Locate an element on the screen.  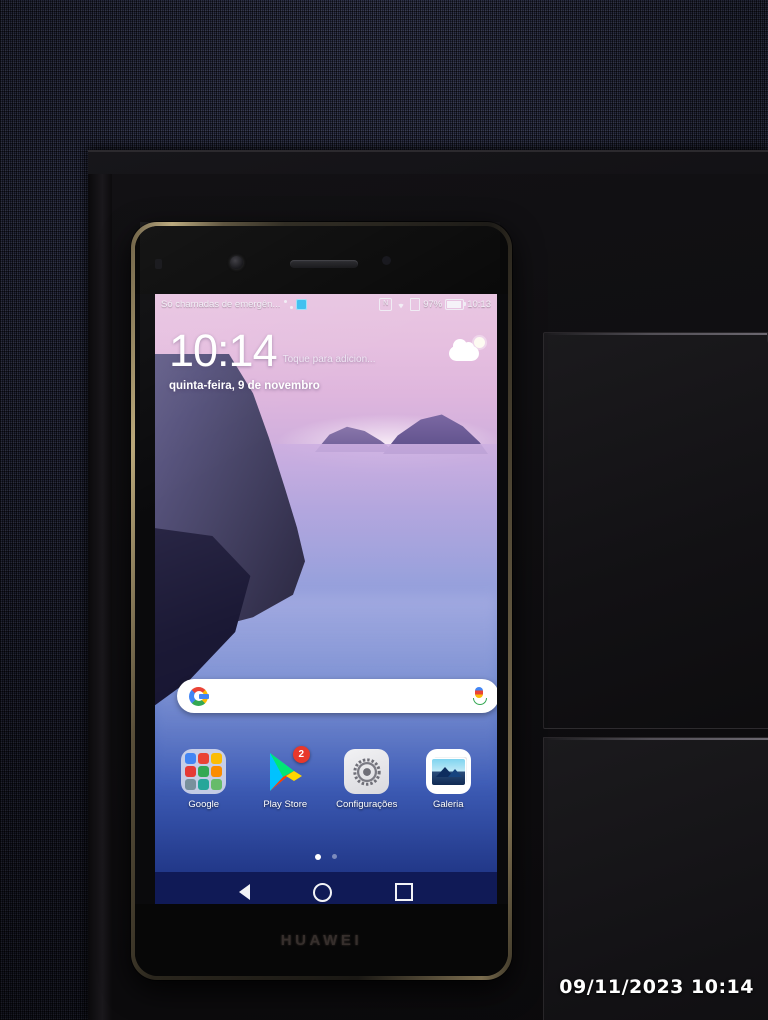
proximity-sensor-icon is located at coordinates (386, 260).